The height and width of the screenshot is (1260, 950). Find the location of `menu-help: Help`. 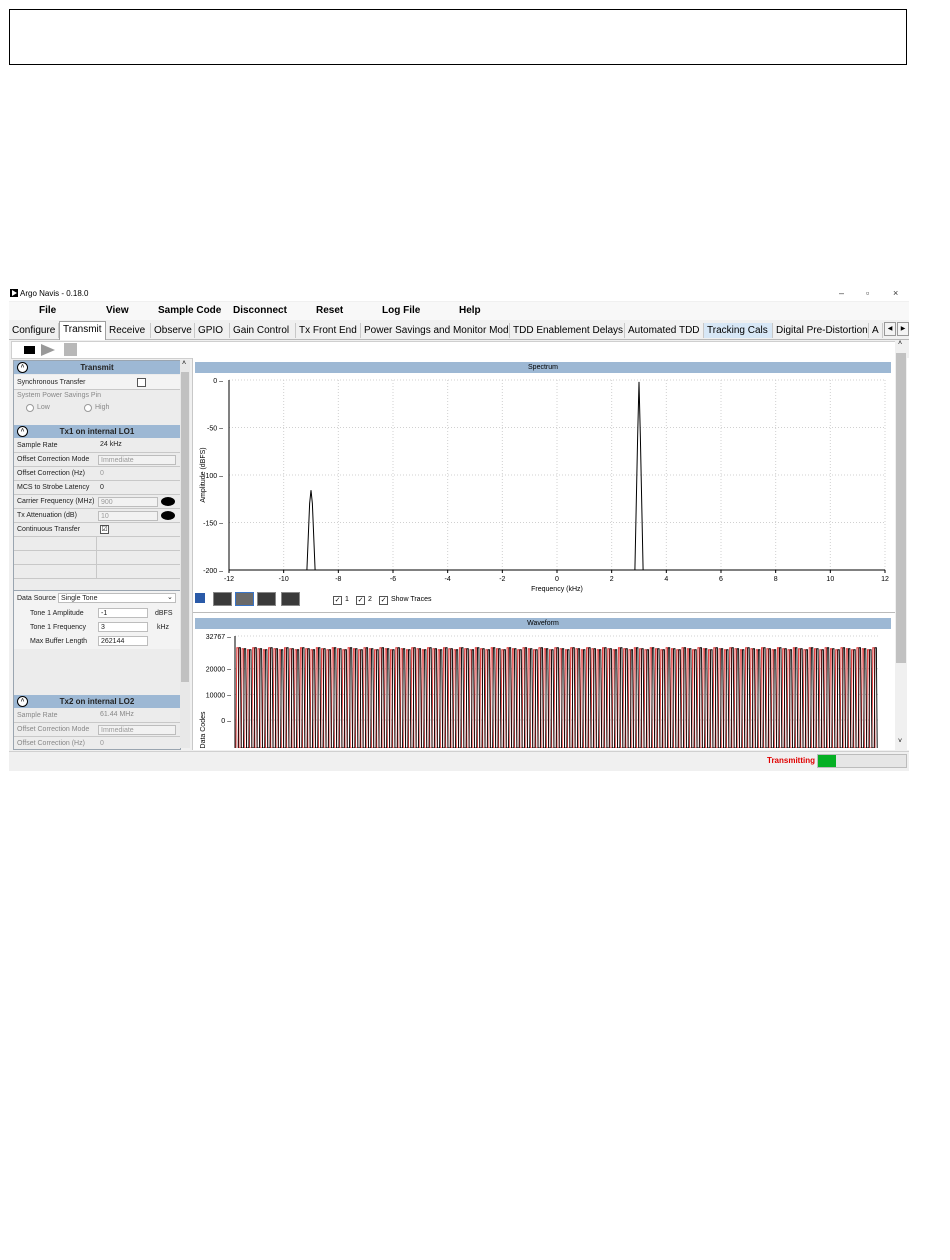

menu-help: Help is located at coordinates (470, 310).